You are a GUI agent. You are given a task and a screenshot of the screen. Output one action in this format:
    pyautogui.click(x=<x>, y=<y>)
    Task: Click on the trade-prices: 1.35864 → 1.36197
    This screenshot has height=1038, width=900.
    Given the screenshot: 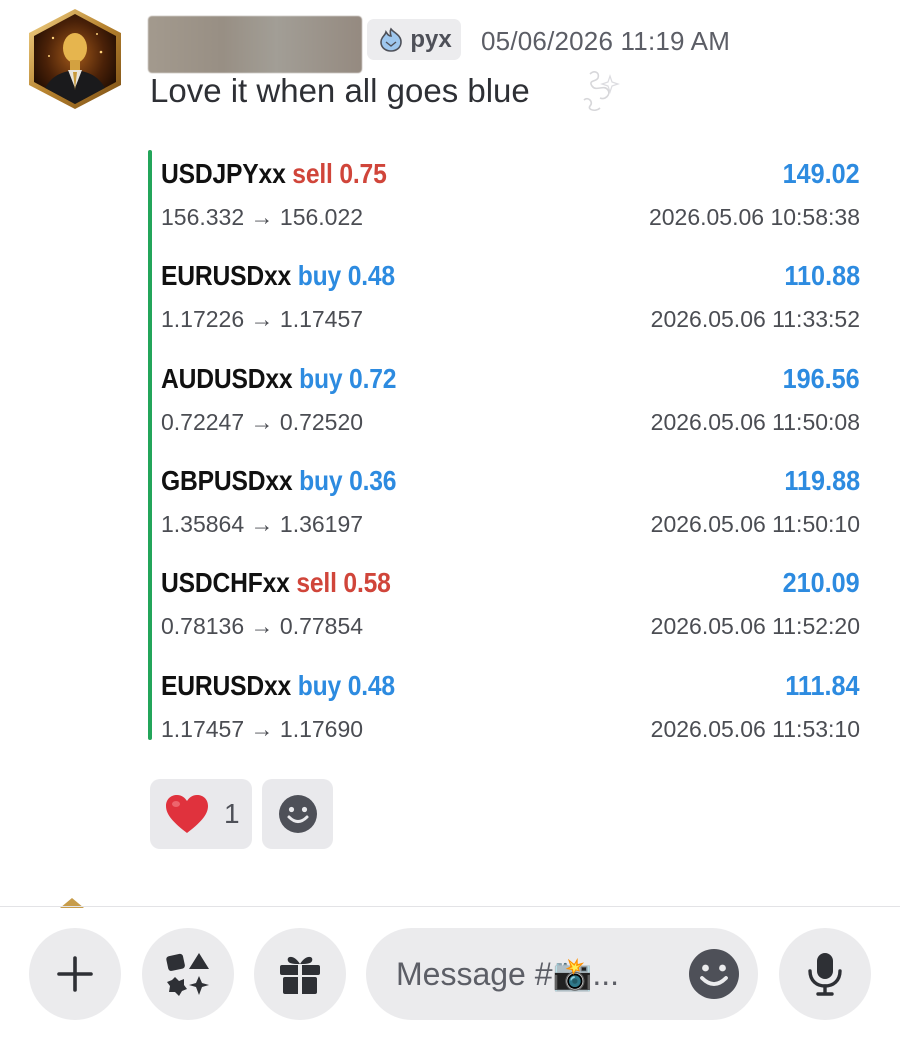 What is the action you would take?
    pyautogui.click(x=262, y=524)
    